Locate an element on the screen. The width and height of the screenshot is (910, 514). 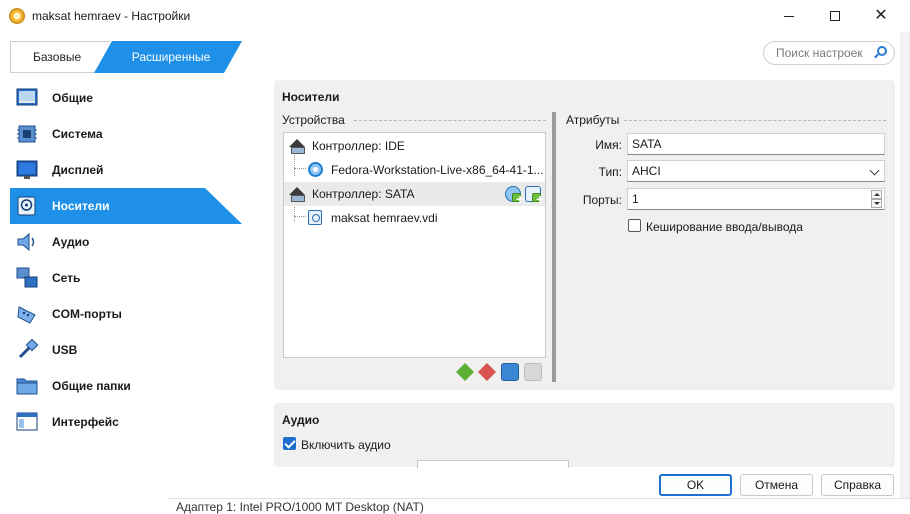
tab-basic: Базовые is located at coordinates (60, 57).